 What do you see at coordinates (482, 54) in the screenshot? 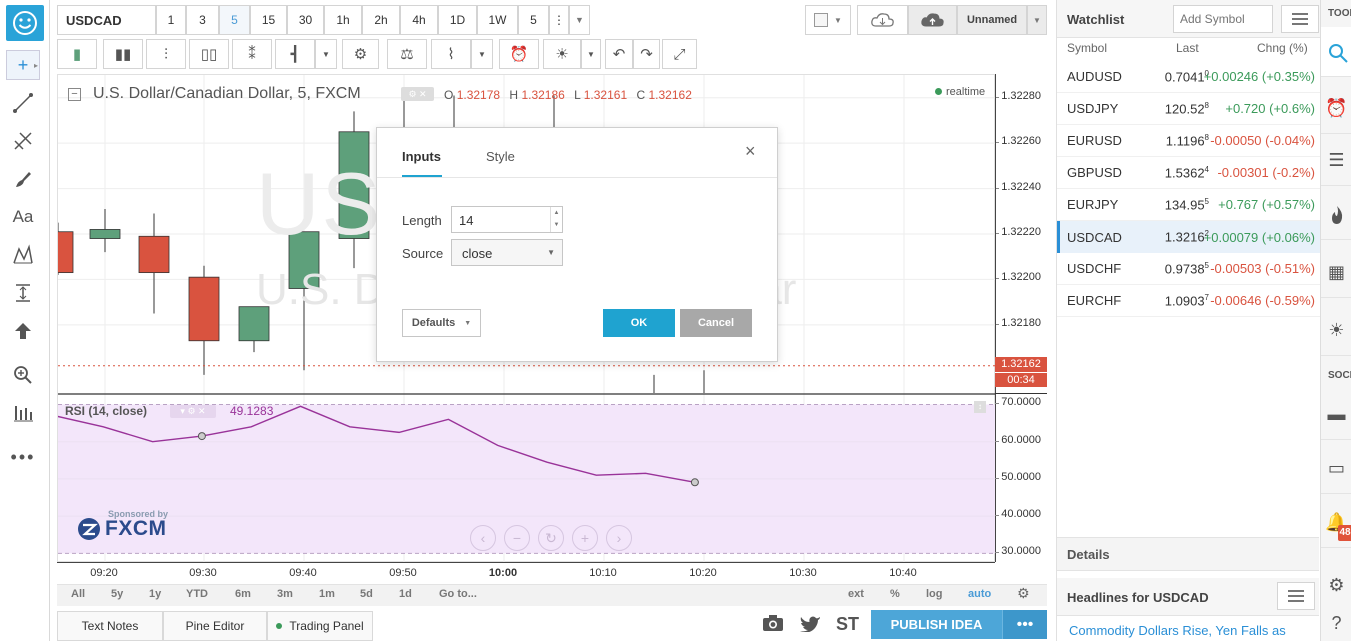
I see `indicators-dropdown: ▼` at bounding box center [482, 54].